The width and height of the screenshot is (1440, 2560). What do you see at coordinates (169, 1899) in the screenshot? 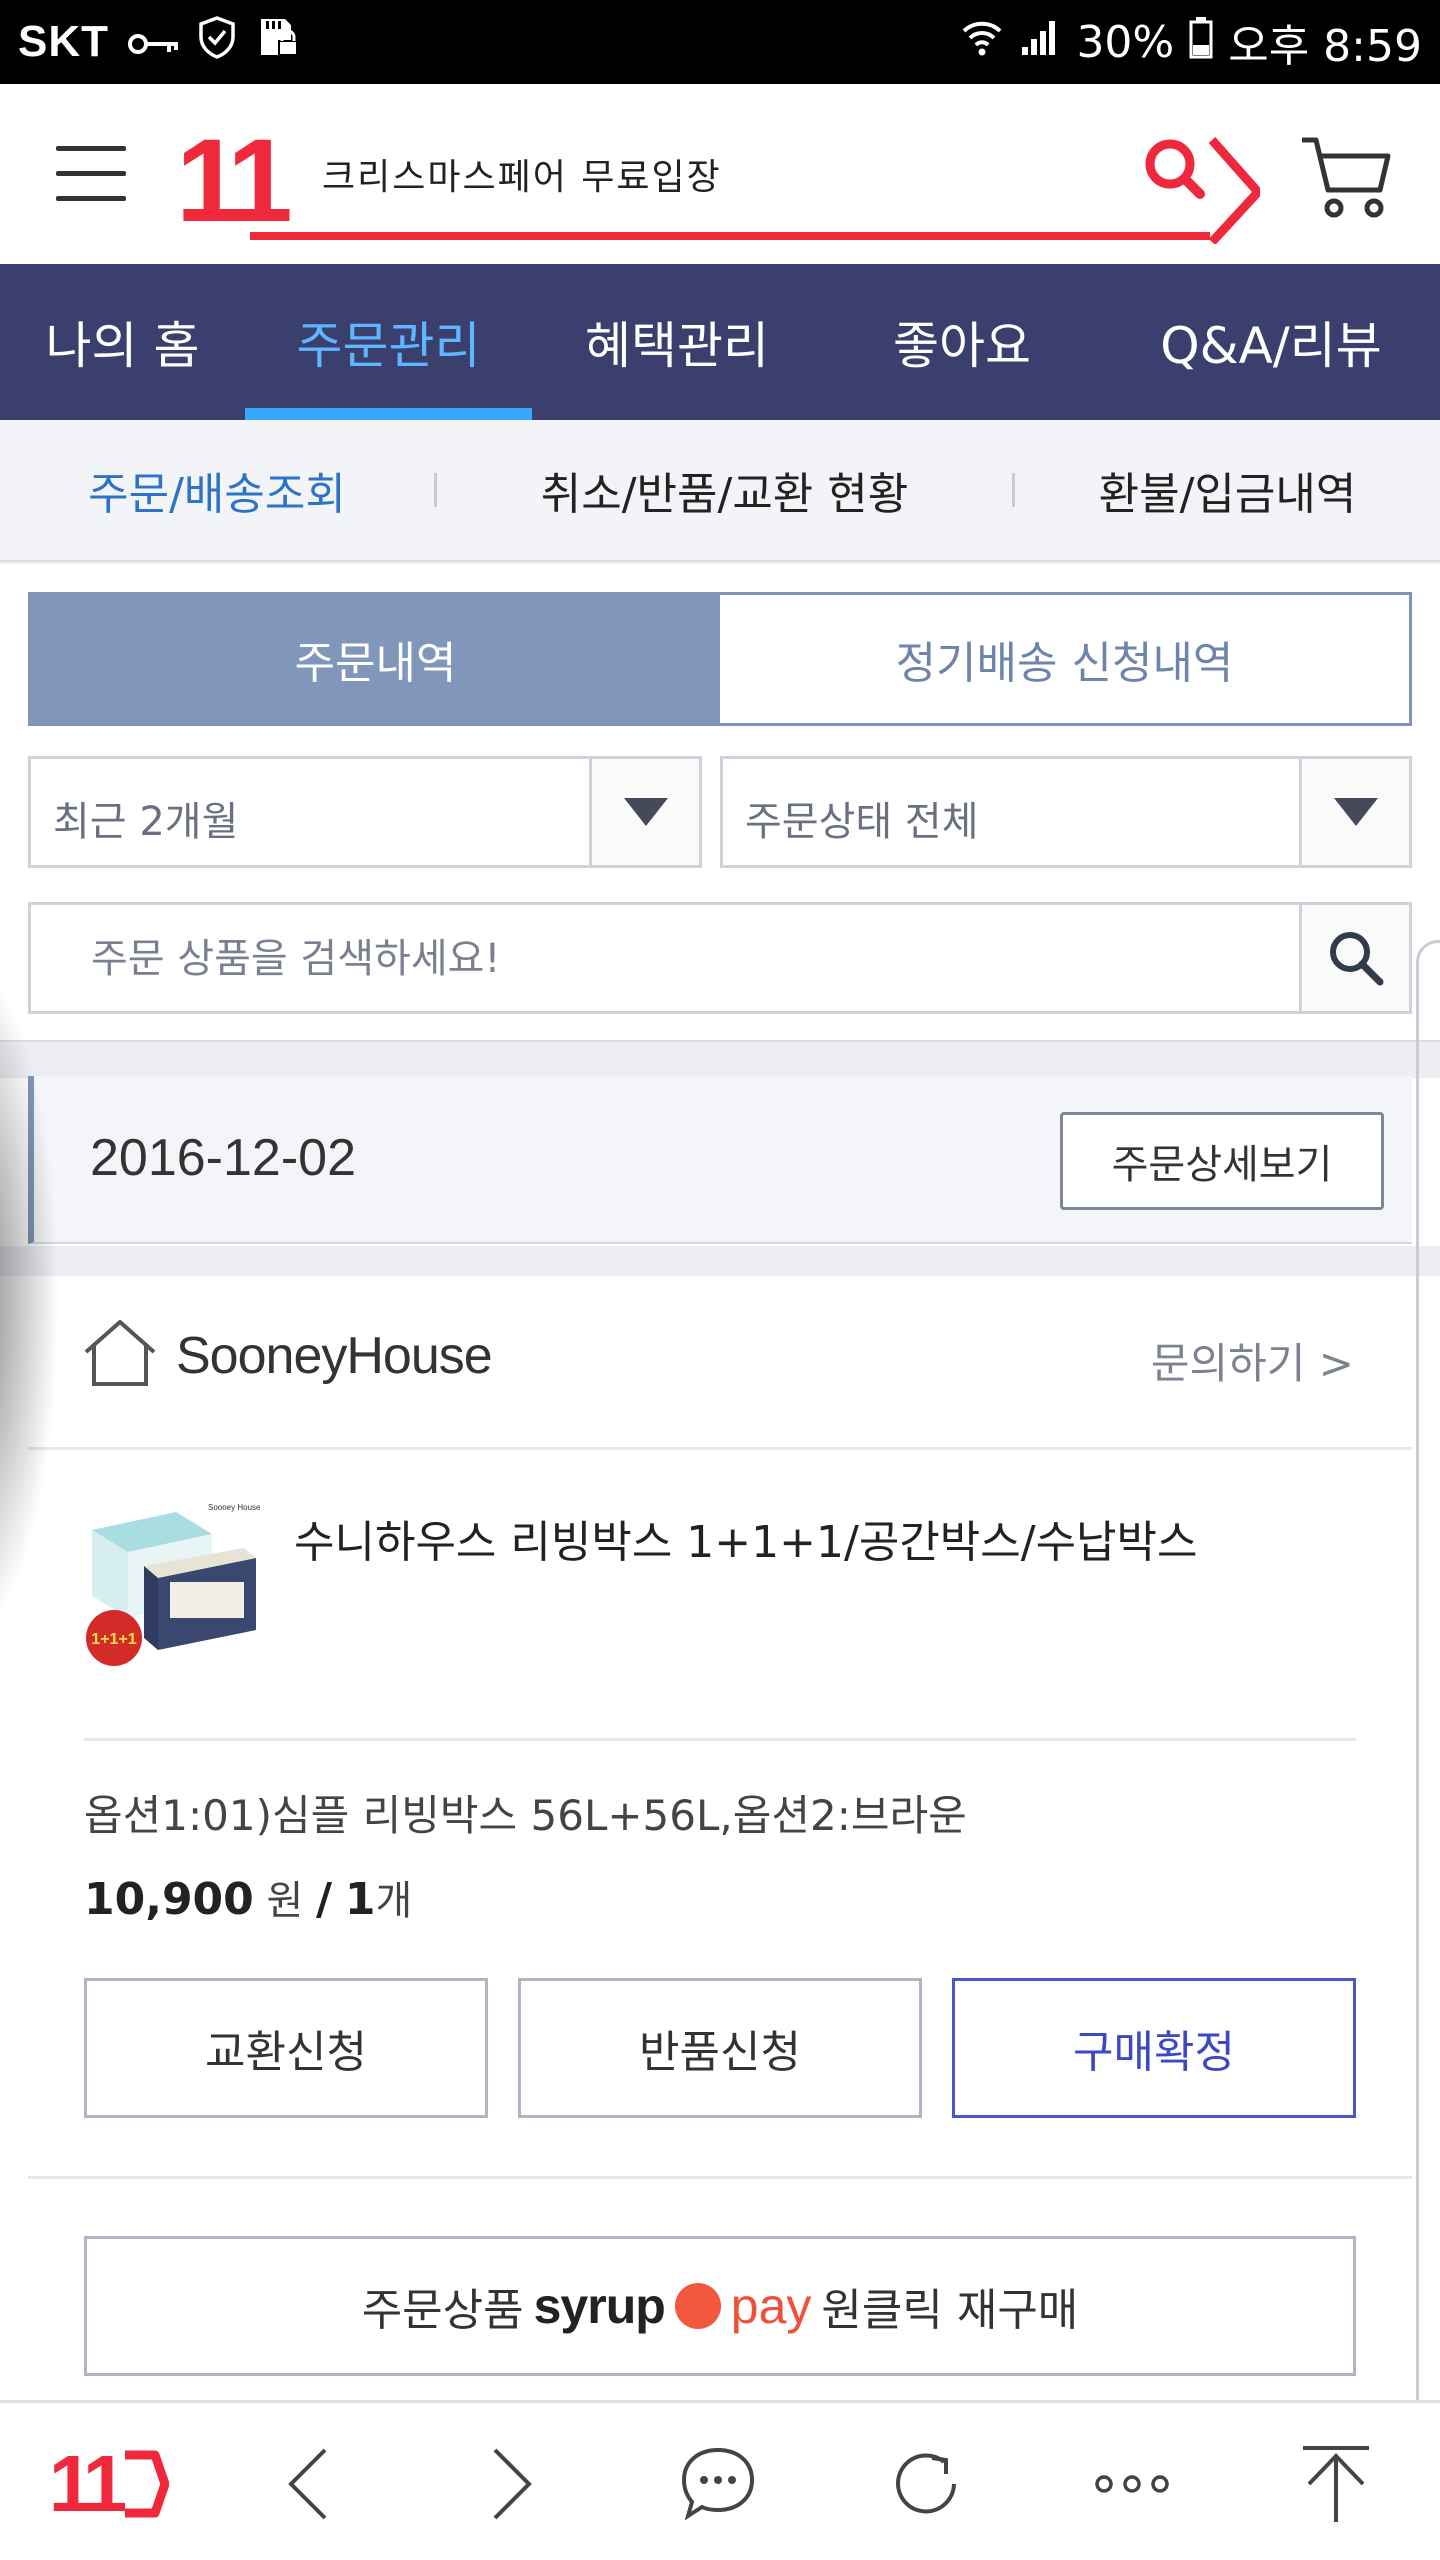
I see `price-value: 10,900` at bounding box center [169, 1899].